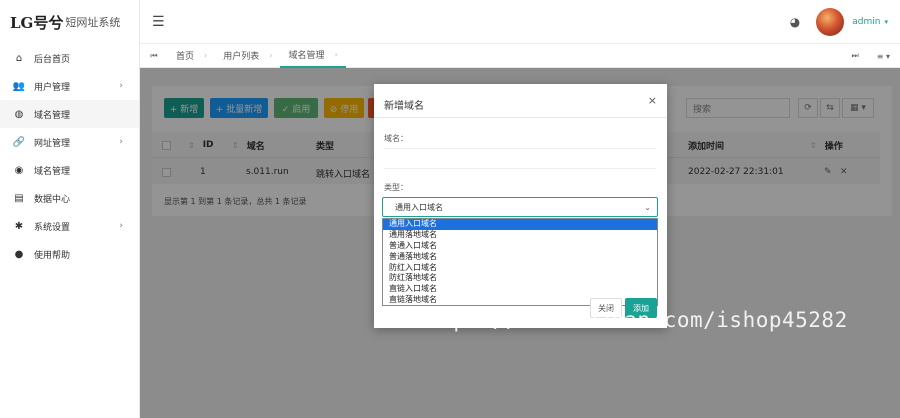 This screenshot has height=418, width=900. Describe the element at coordinates (396, 187) in the screenshot. I see `type-label: 类型：` at that location.